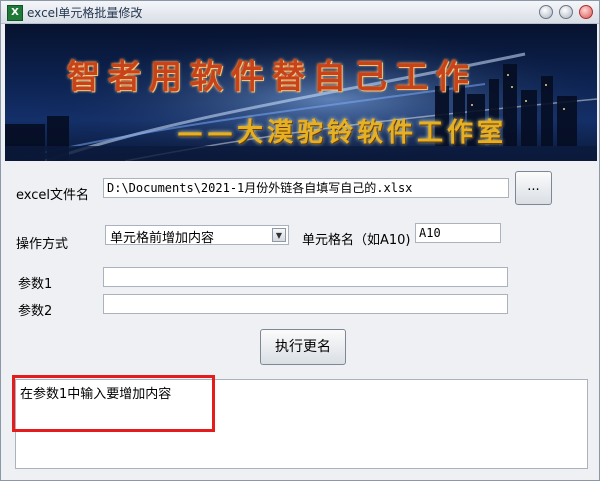  What do you see at coordinates (279, 235) in the screenshot?
I see `chevron-down-icon: ▼` at bounding box center [279, 235].